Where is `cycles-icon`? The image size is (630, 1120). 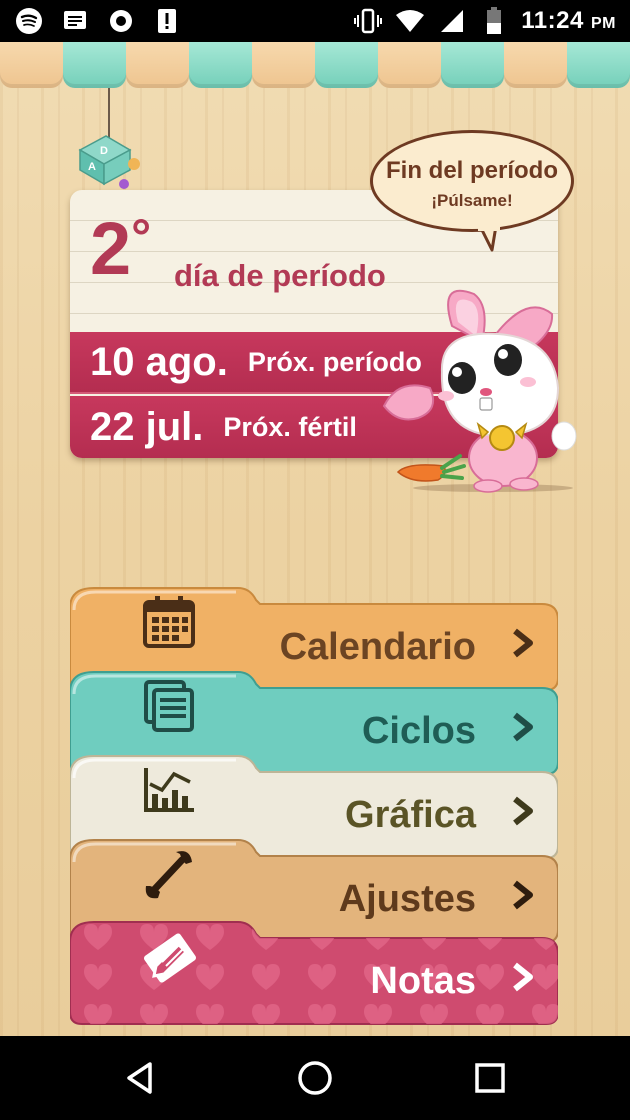
cycles-icon is located at coordinates (169, 708).